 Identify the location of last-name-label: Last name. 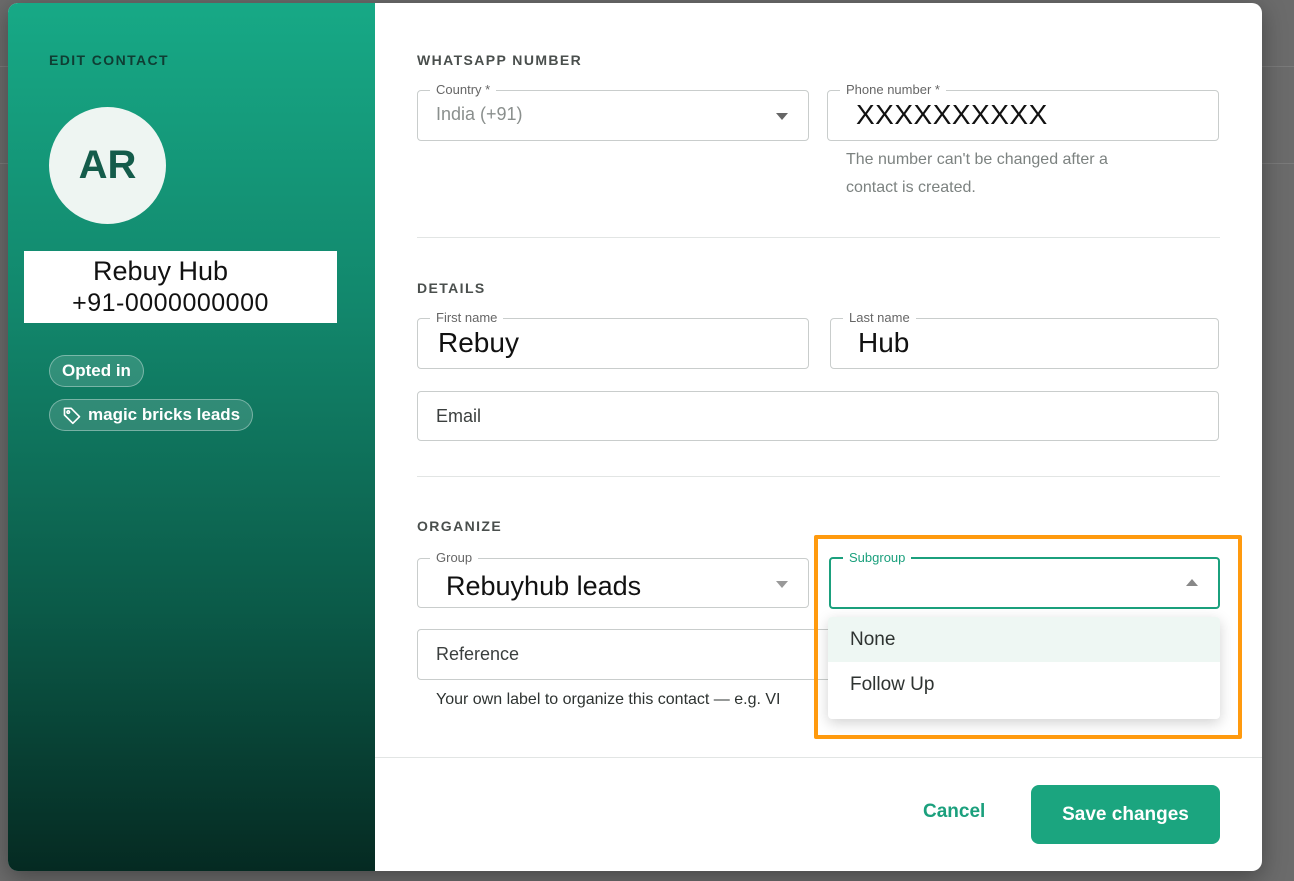
(879, 318).